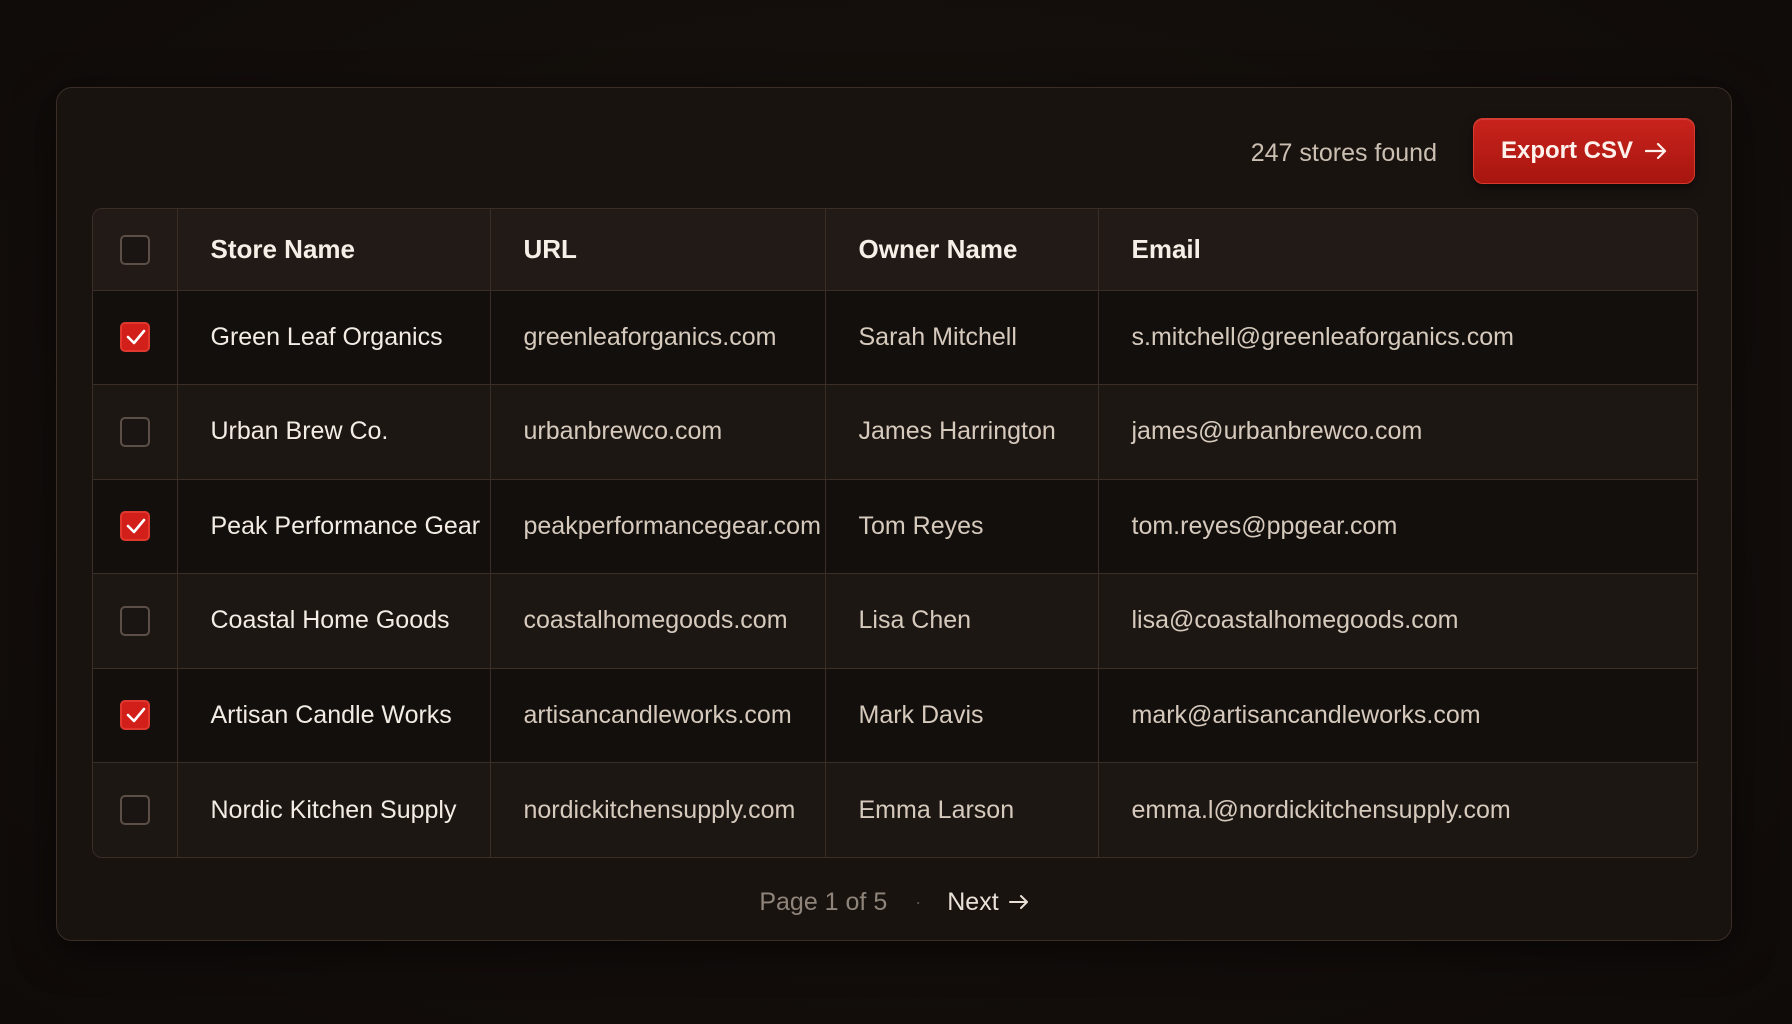 The width and height of the screenshot is (1792, 1024). What do you see at coordinates (1397, 337) in the screenshot?
I see `email-cell: s.mitchell@greenleaforganics.com` at bounding box center [1397, 337].